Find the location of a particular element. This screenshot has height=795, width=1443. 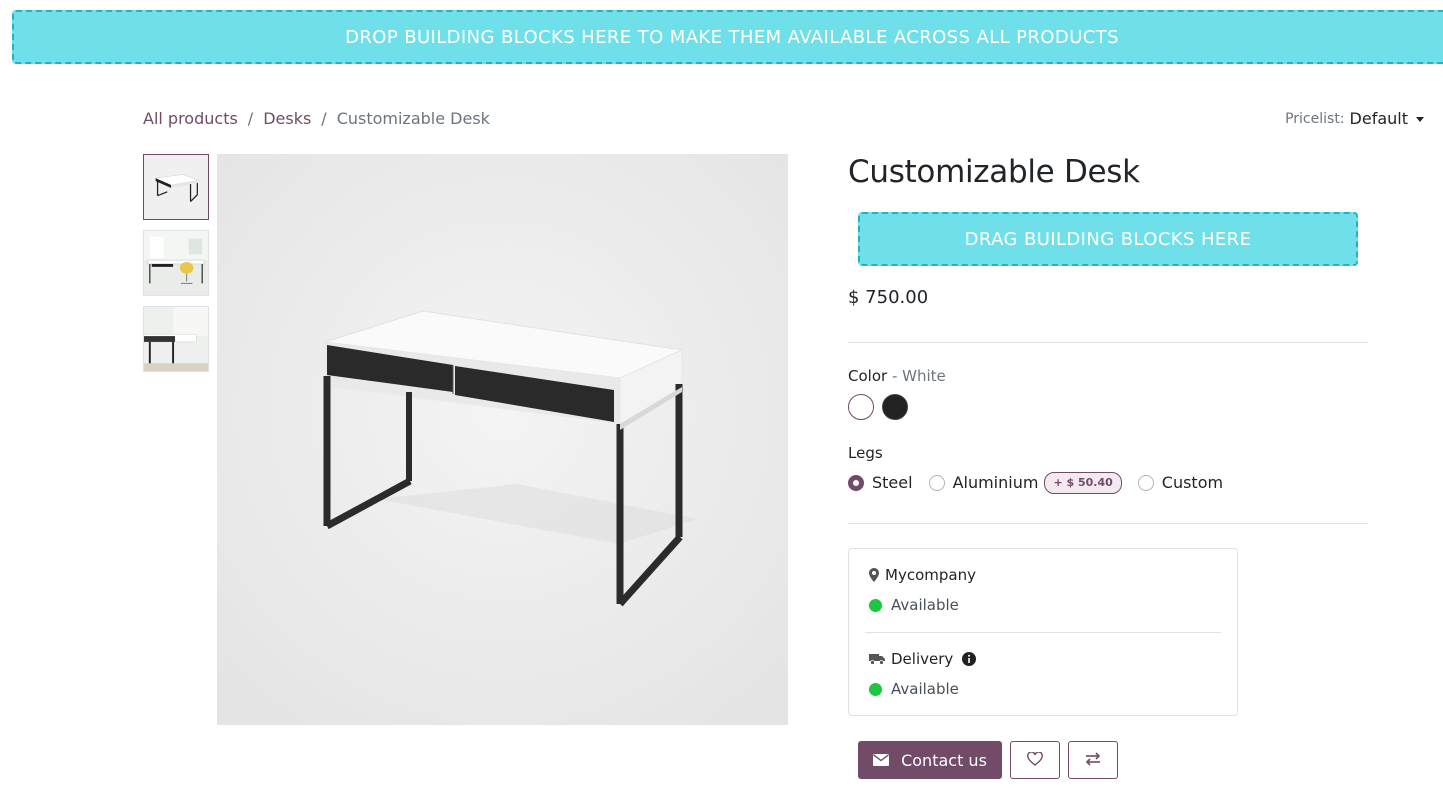

warehouse-status: Available is located at coordinates (914, 605).